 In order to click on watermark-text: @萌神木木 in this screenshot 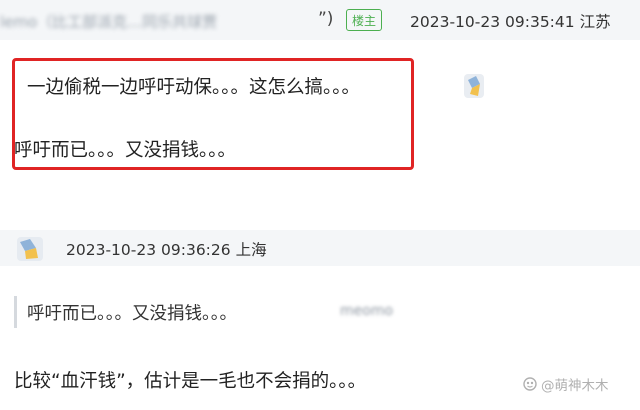, I will do `click(575, 386)`.